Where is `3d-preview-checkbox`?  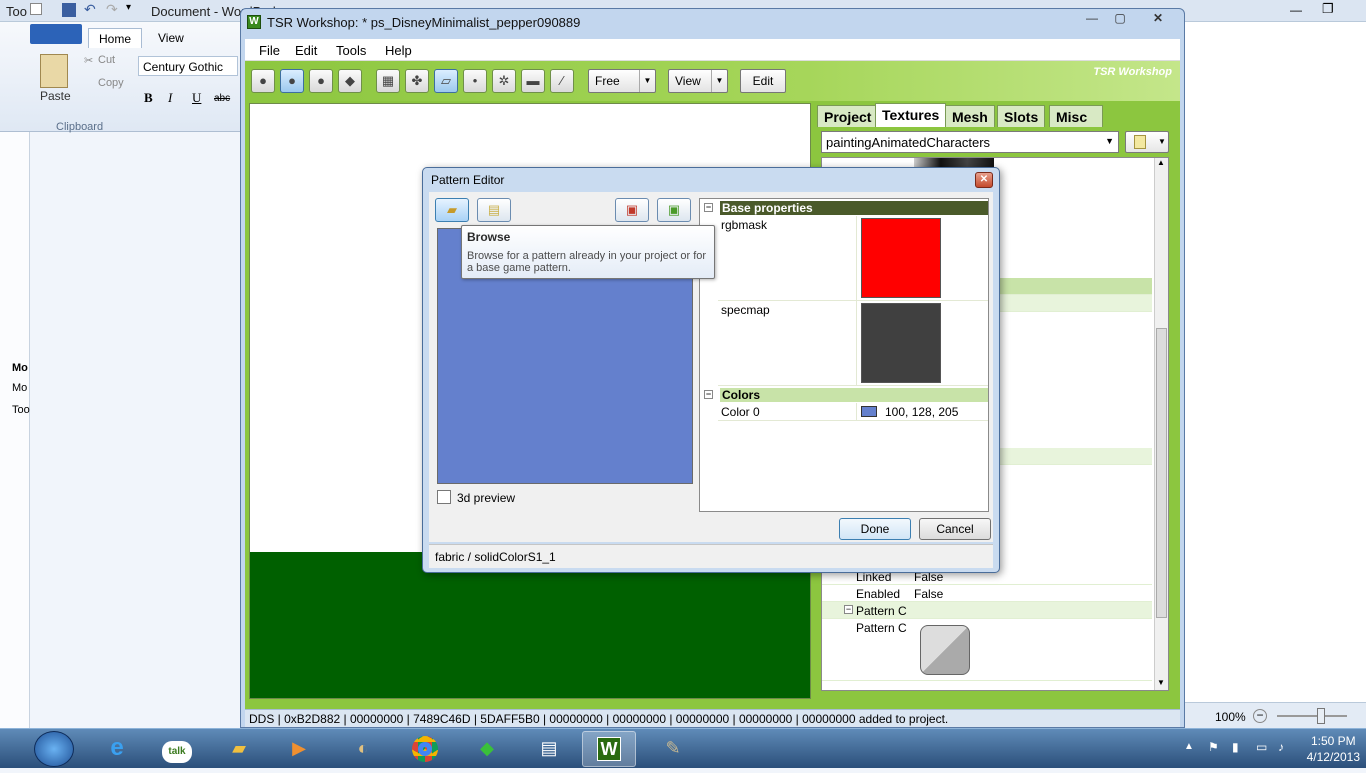 3d-preview-checkbox is located at coordinates (444, 497).